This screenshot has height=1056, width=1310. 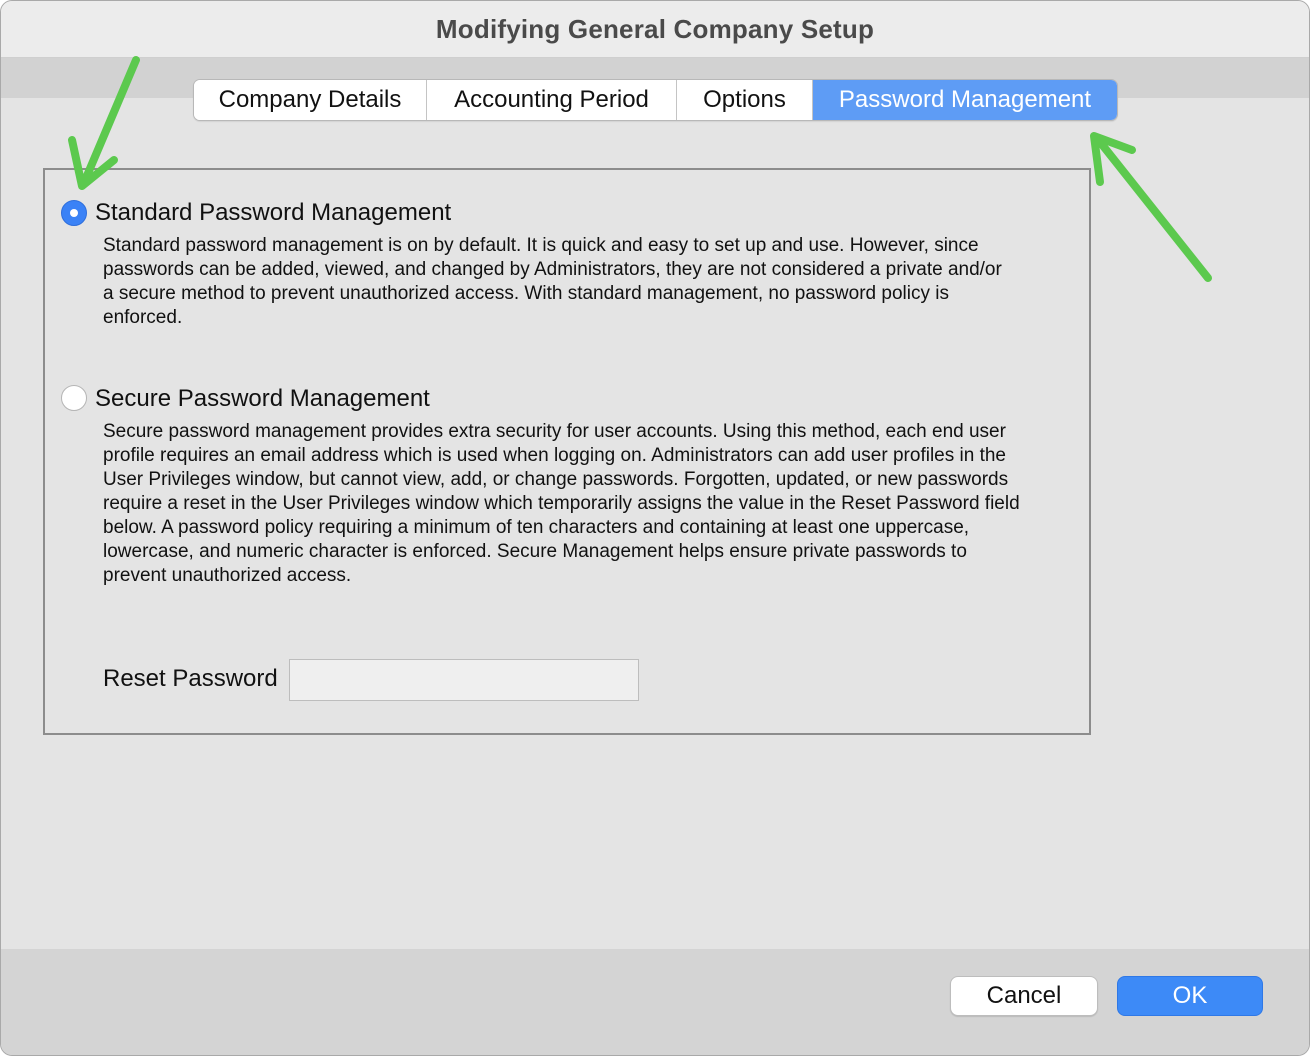 I want to click on secure-password-label: Secure Password Management, so click(x=262, y=399).